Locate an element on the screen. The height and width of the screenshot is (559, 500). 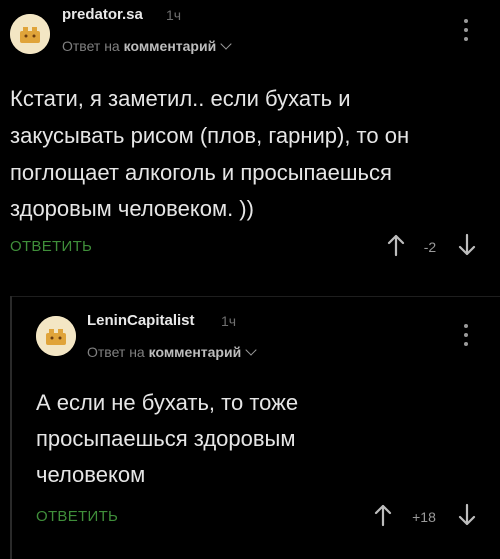
comment-text-line: Кстати, я заметил.. если бухать и is located at coordinates (180, 98).